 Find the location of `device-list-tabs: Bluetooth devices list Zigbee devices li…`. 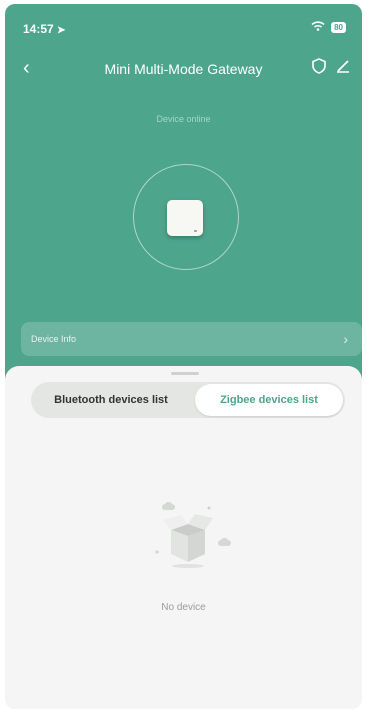

device-list-tabs: Bluetooth devices list Zigbee devices li… is located at coordinates (188, 400).